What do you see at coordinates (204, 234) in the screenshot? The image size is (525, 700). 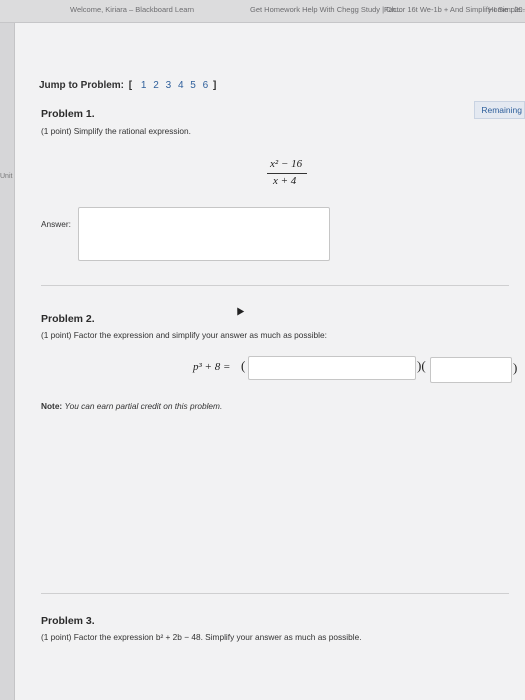 I see `problem-1-answer-input` at bounding box center [204, 234].